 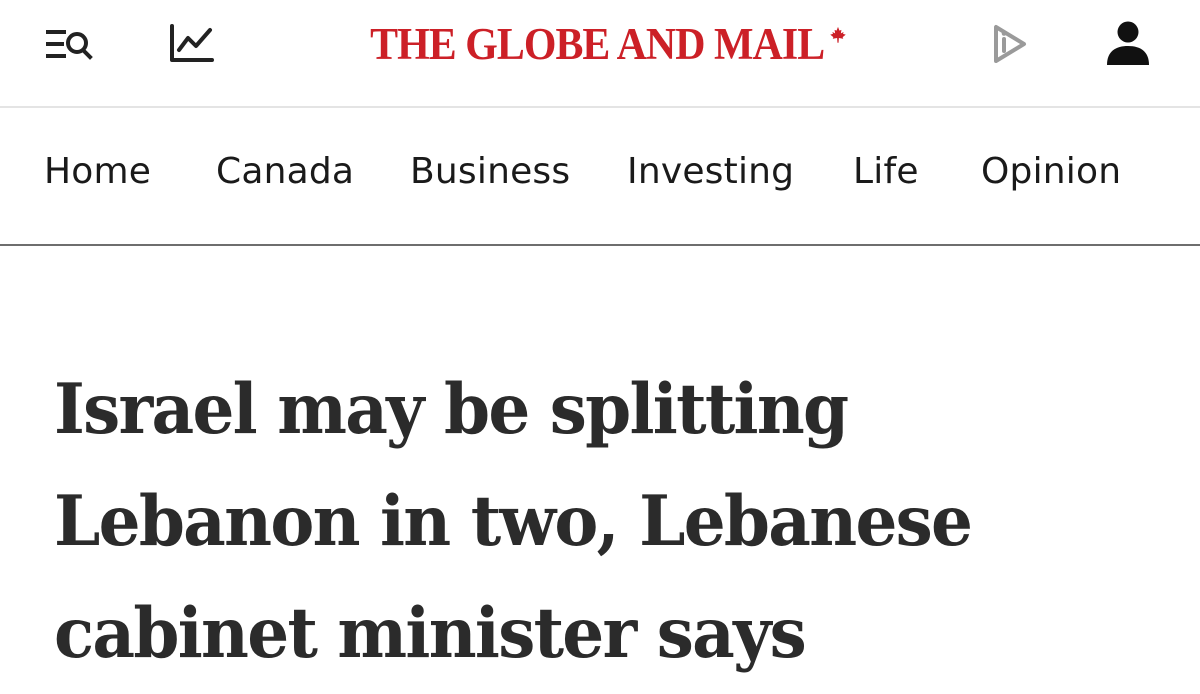 I want to click on nav-item-business: Business, so click(x=490, y=172).